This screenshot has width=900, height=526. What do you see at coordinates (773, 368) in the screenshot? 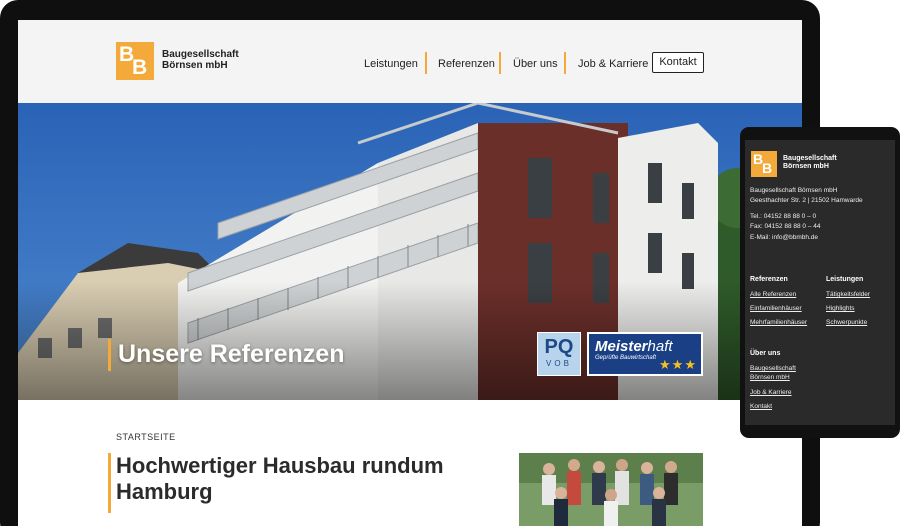
I see `footer-link-baugesellschaft: Baugesellschaft` at bounding box center [773, 368].